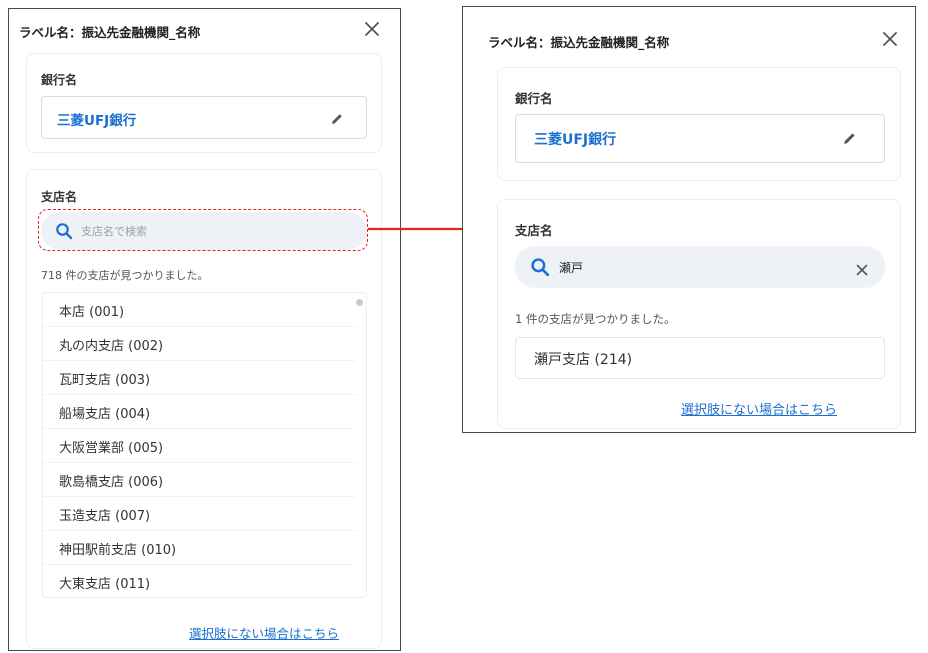 The width and height of the screenshot is (928, 653). What do you see at coordinates (595, 319) in the screenshot?
I see `result-count: 1 件の支店が見つかりました。` at bounding box center [595, 319].